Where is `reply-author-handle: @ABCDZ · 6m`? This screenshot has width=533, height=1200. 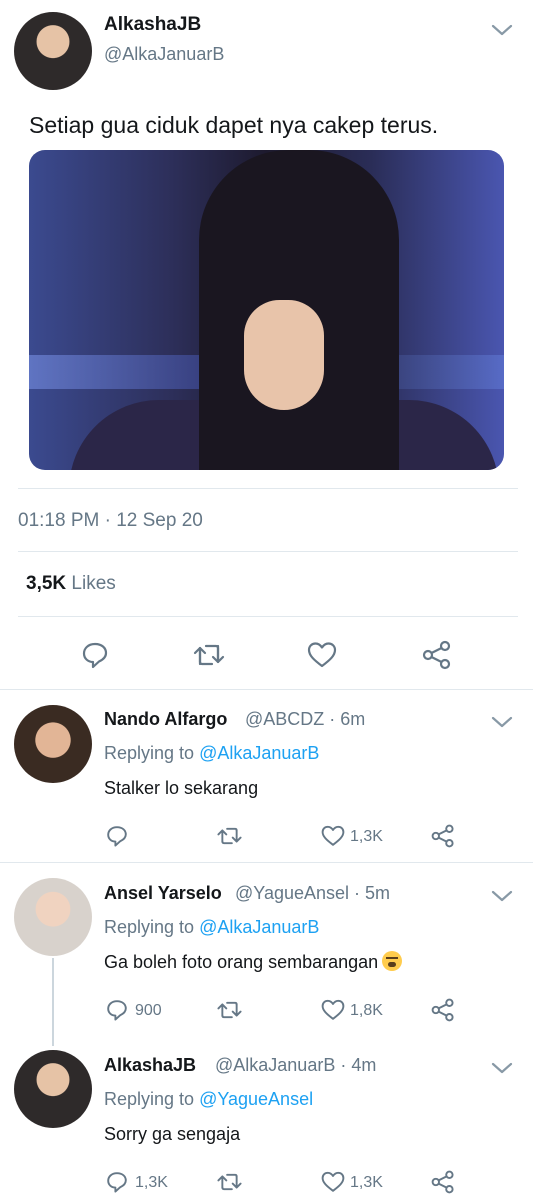
reply-author-handle: @ABCDZ · 6m is located at coordinates (305, 719).